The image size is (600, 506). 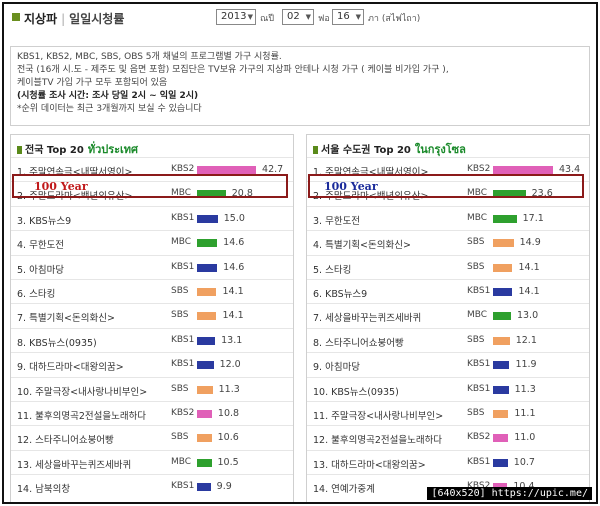 I want to click on table-row: 5. 스타킹 SBS 14.1, so click(x=448, y=266).